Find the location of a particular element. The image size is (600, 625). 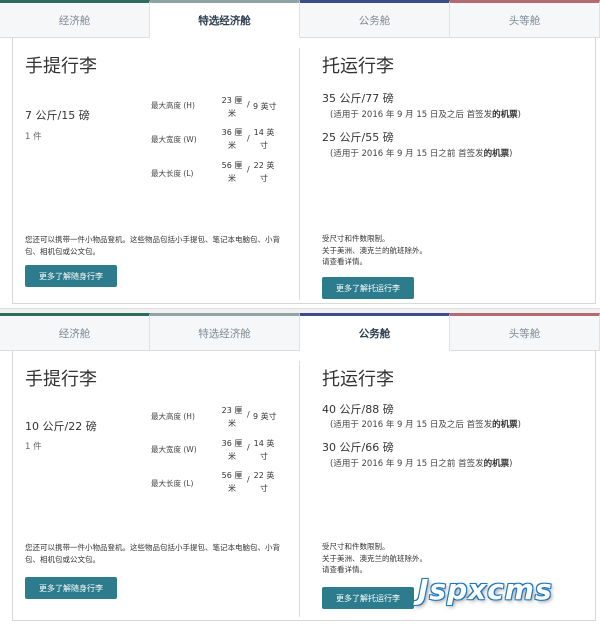

watermark-logo: Jspxcms is located at coordinates (485, 589).